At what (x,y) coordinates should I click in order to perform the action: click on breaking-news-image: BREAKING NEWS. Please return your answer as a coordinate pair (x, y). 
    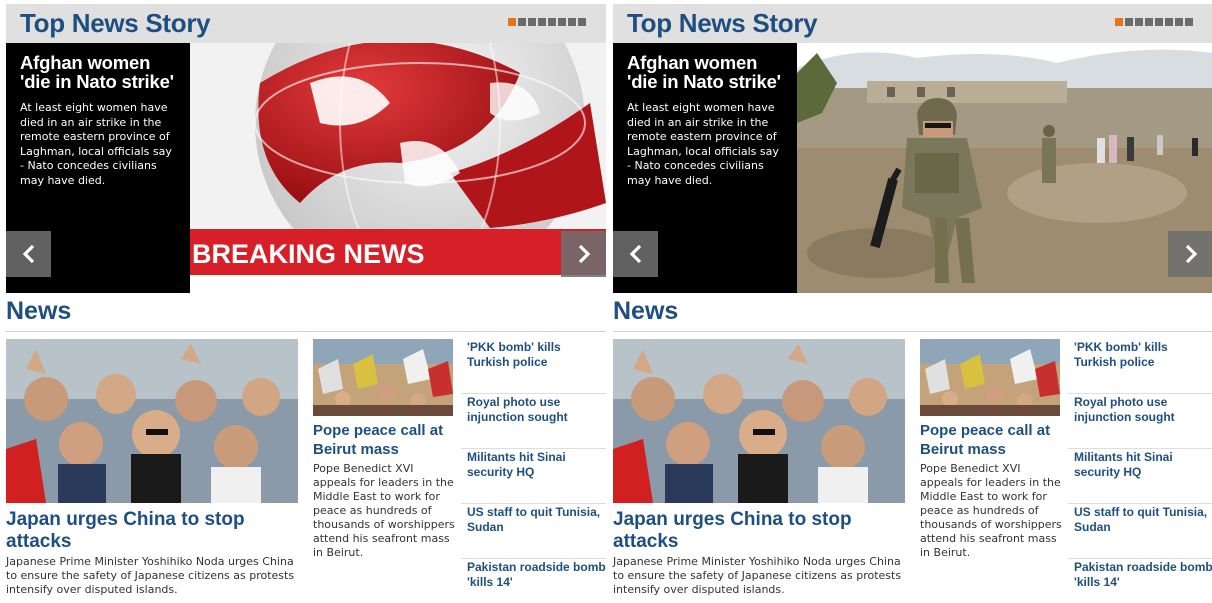
    Looking at the image, I should click on (398, 168).